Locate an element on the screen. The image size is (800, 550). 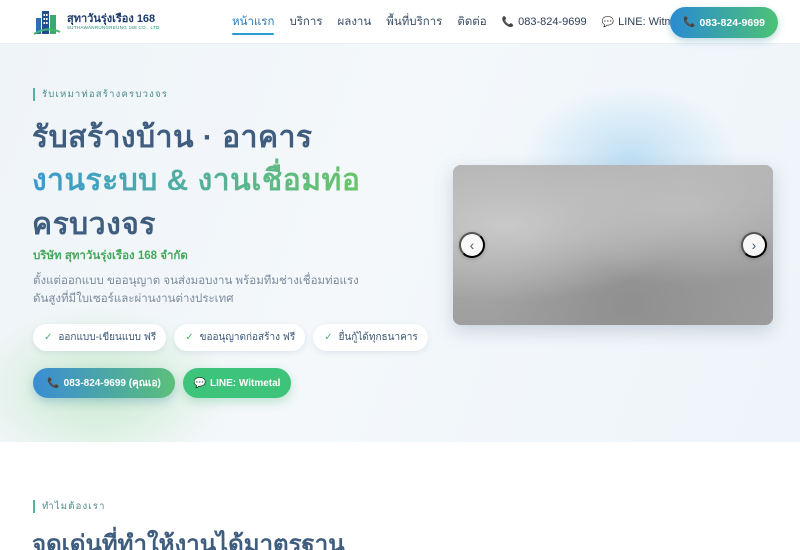
image-slider: ‹ › is located at coordinates (613, 245).